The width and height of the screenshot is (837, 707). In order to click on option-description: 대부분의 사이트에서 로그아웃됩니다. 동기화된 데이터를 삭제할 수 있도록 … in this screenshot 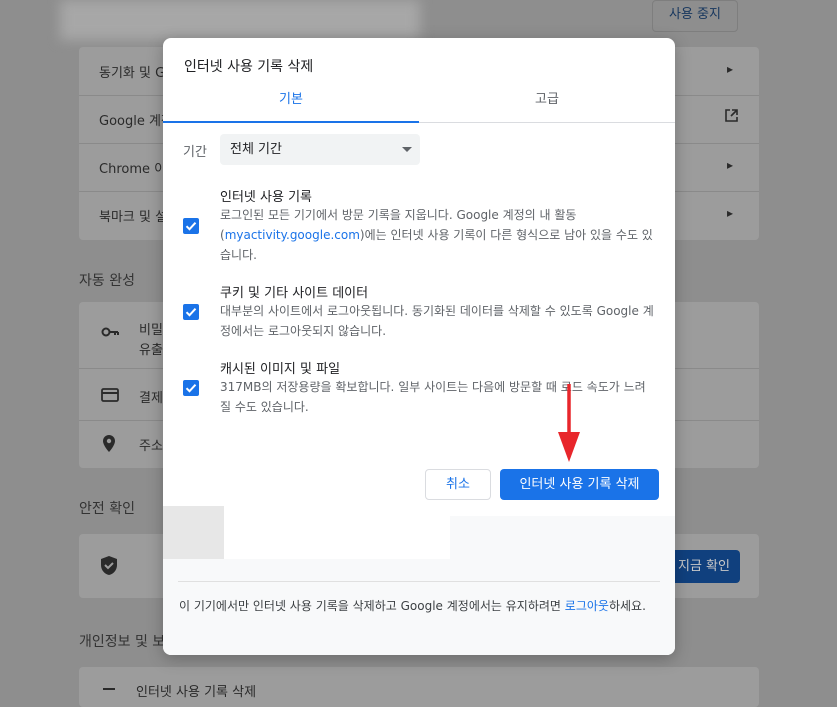, I will do `click(437, 321)`.